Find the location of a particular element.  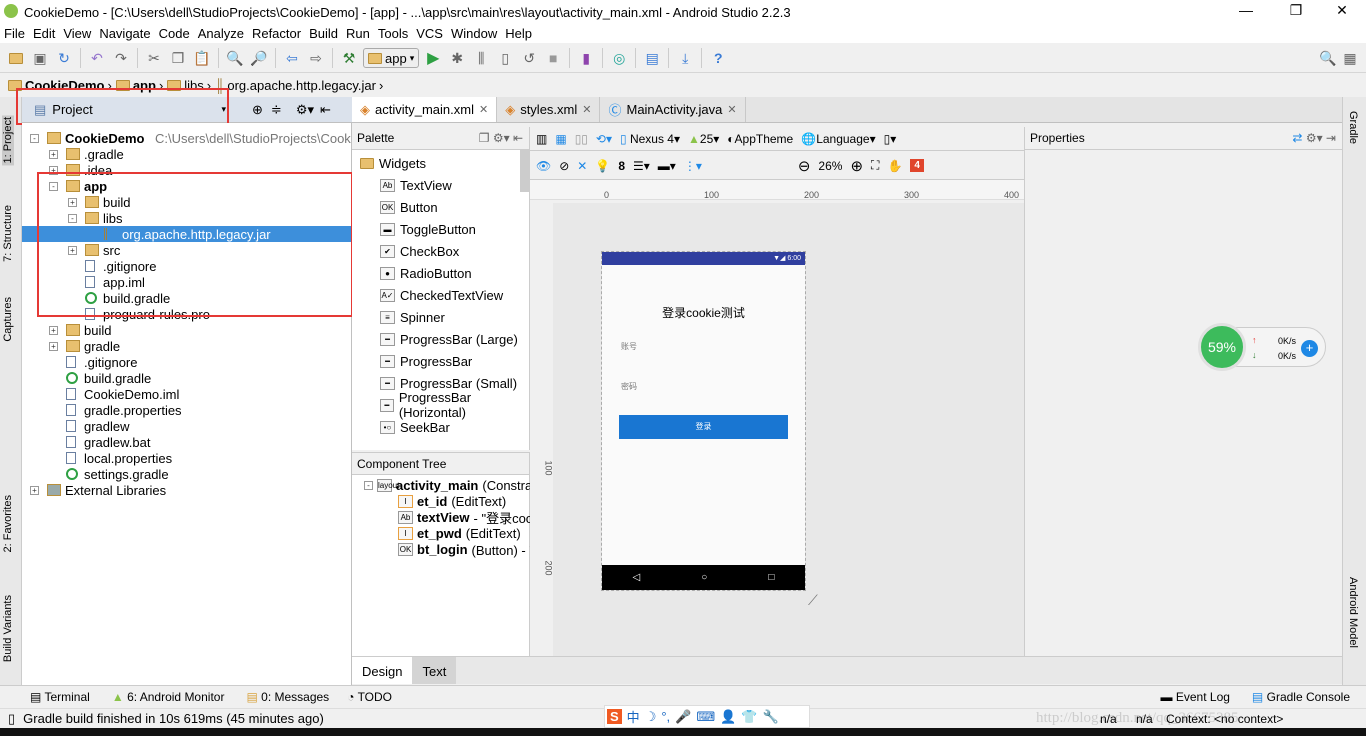

apply-changes-icon: ▯ is located at coordinates (505, 58).